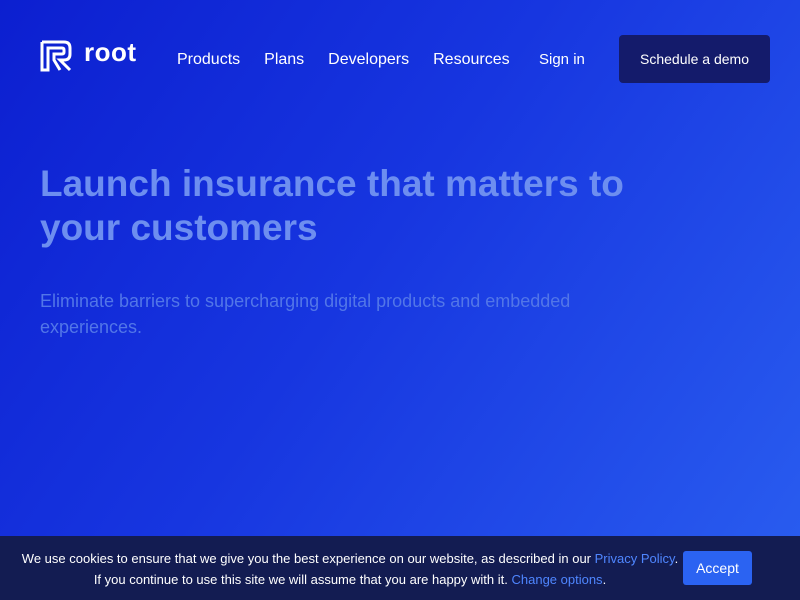 Image resolution: width=800 pixels, height=600 pixels. Describe the element at coordinates (368, 60) in the screenshot. I see `nav-link-developers: Developers` at that location.